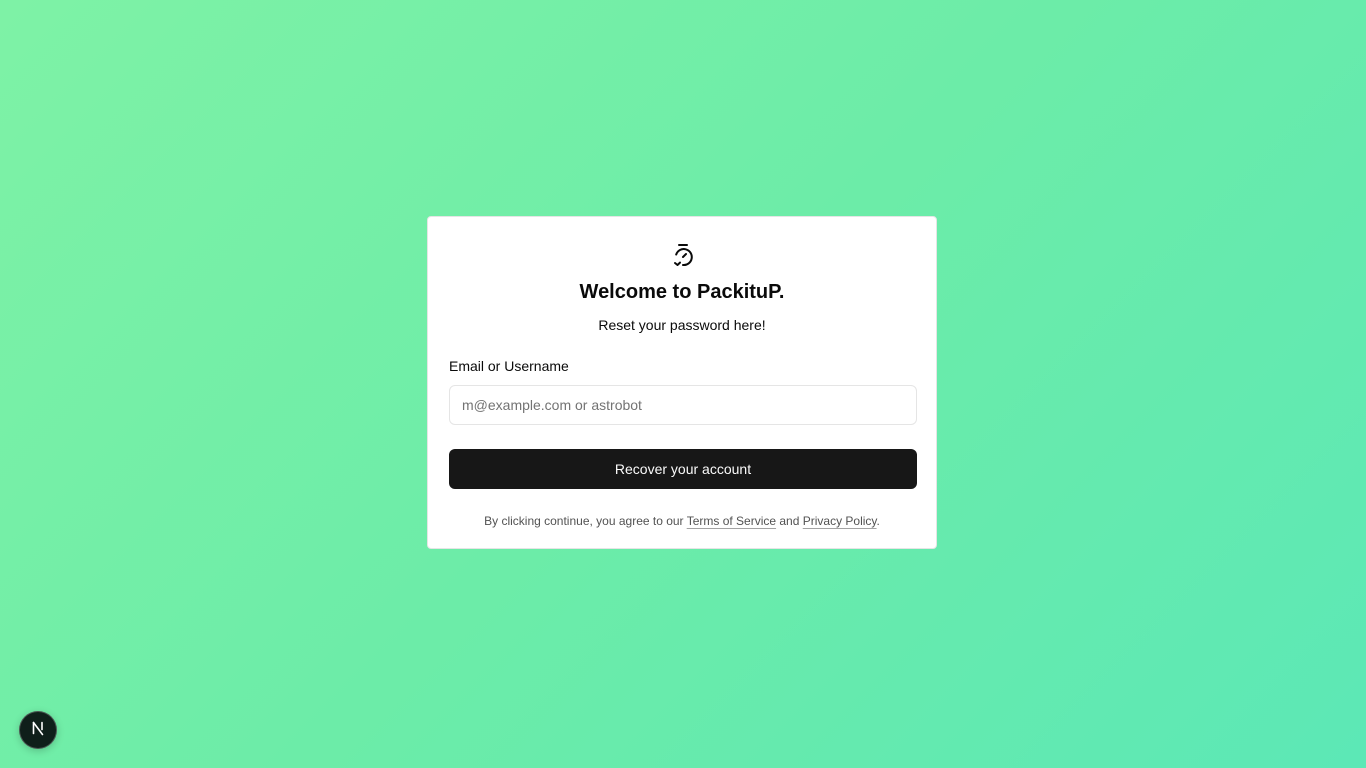 This screenshot has width=1366, height=768. I want to click on email-or-username-label: Email or Username, so click(509, 366).